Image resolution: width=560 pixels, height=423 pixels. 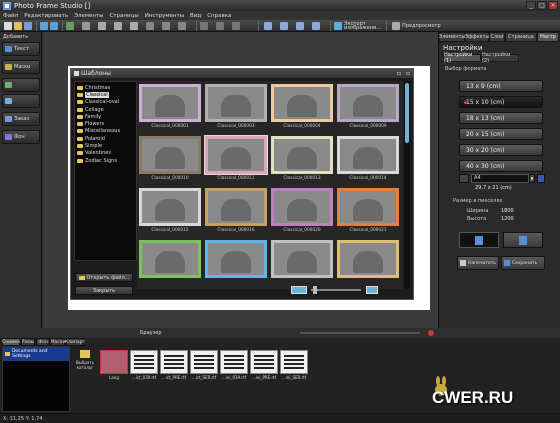 I want to click on tab-page: Страница, so click(x=521, y=37).